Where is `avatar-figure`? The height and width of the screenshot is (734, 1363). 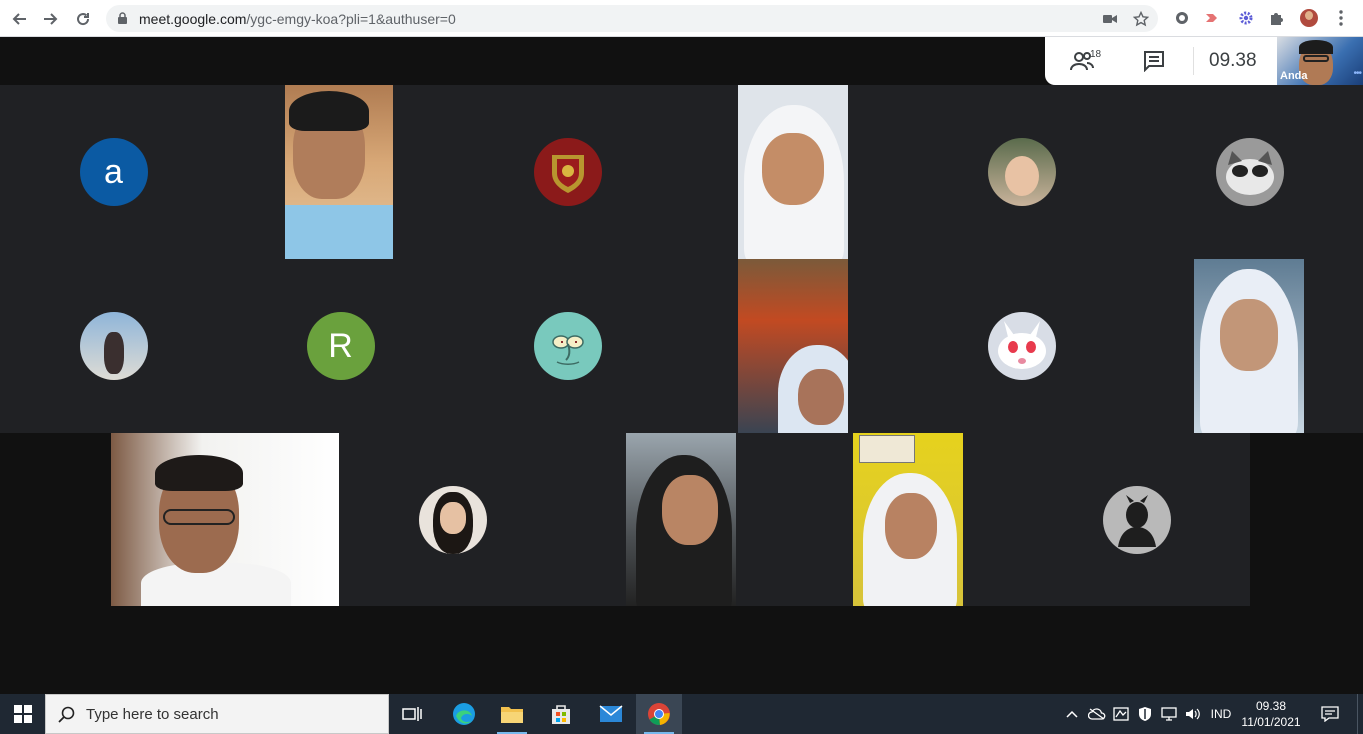 avatar-figure is located at coordinates (113, 353).